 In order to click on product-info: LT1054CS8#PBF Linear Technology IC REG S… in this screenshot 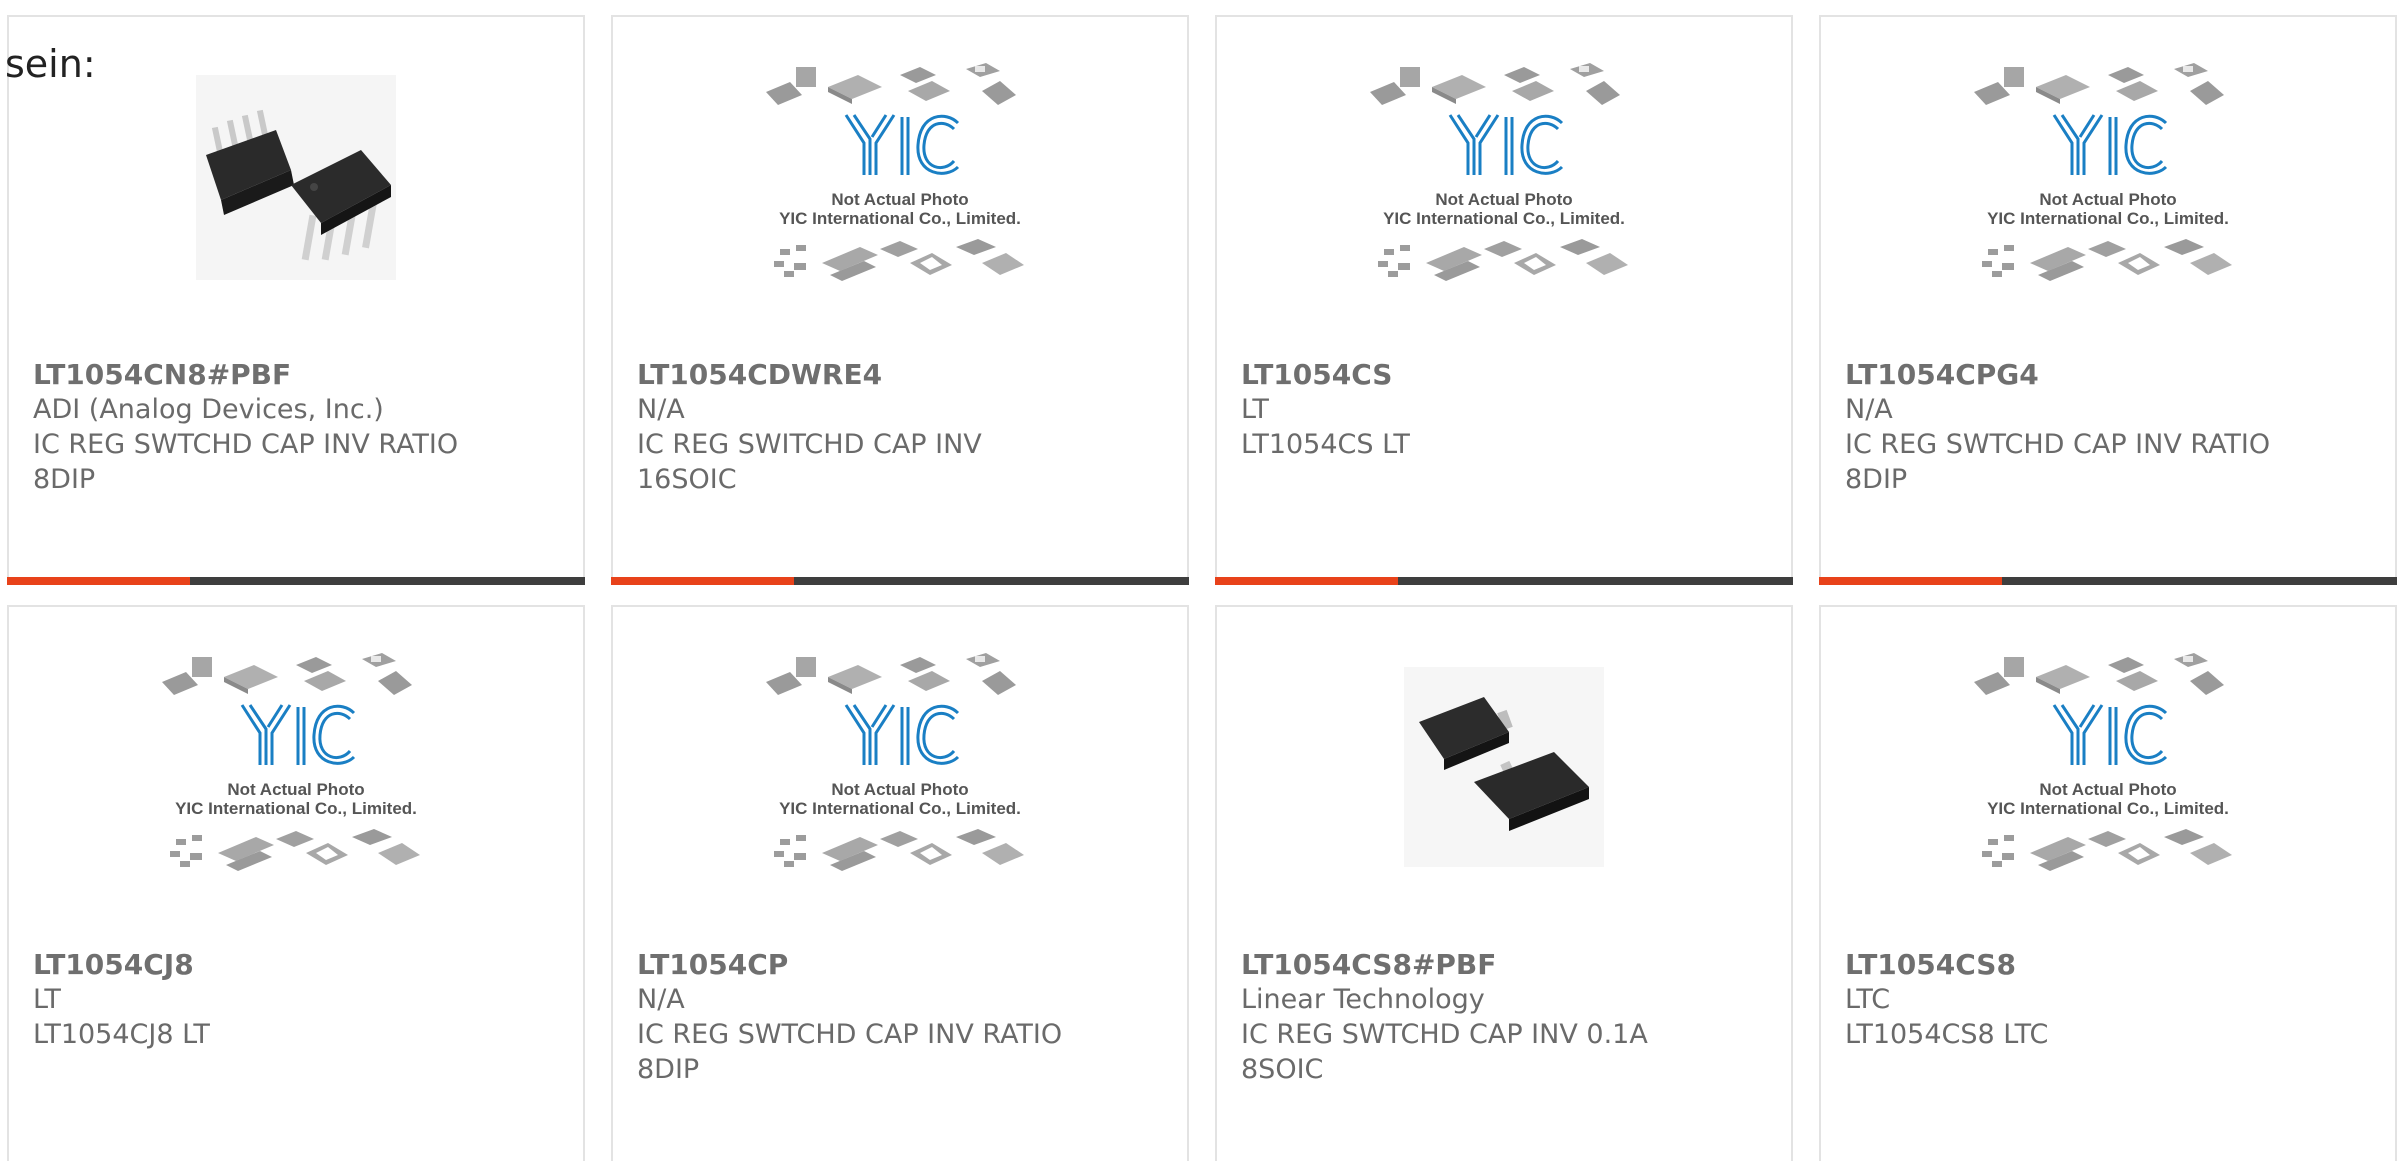, I will do `click(1504, 1017)`.